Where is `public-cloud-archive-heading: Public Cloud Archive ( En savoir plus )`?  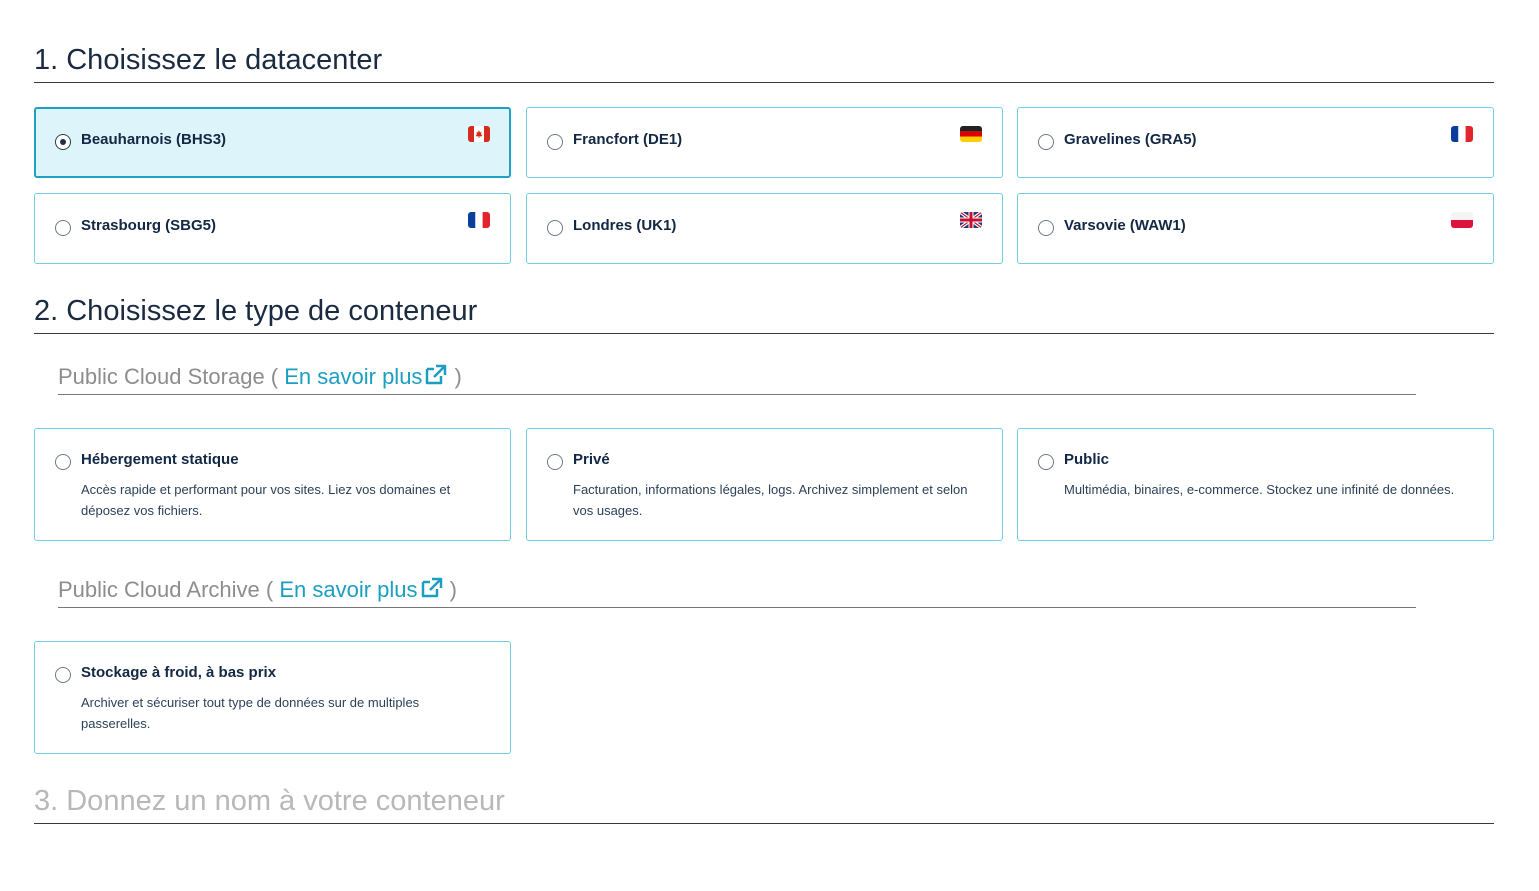
public-cloud-archive-heading: Public Cloud Archive ( En savoir plus ) is located at coordinates (737, 591).